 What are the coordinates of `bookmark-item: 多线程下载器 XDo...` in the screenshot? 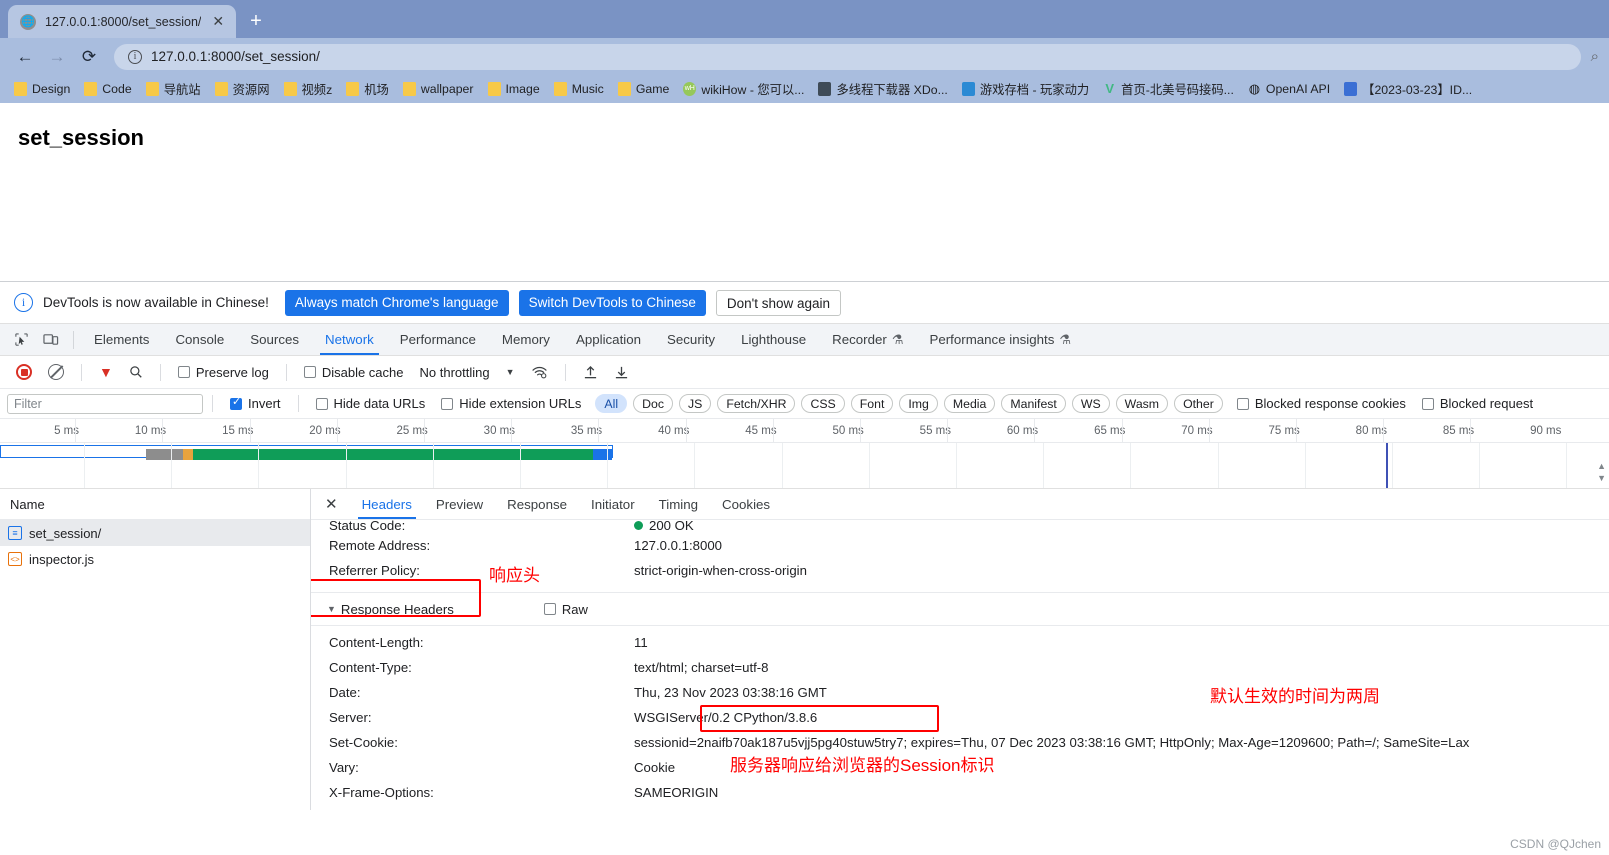 It's located at (882, 89).